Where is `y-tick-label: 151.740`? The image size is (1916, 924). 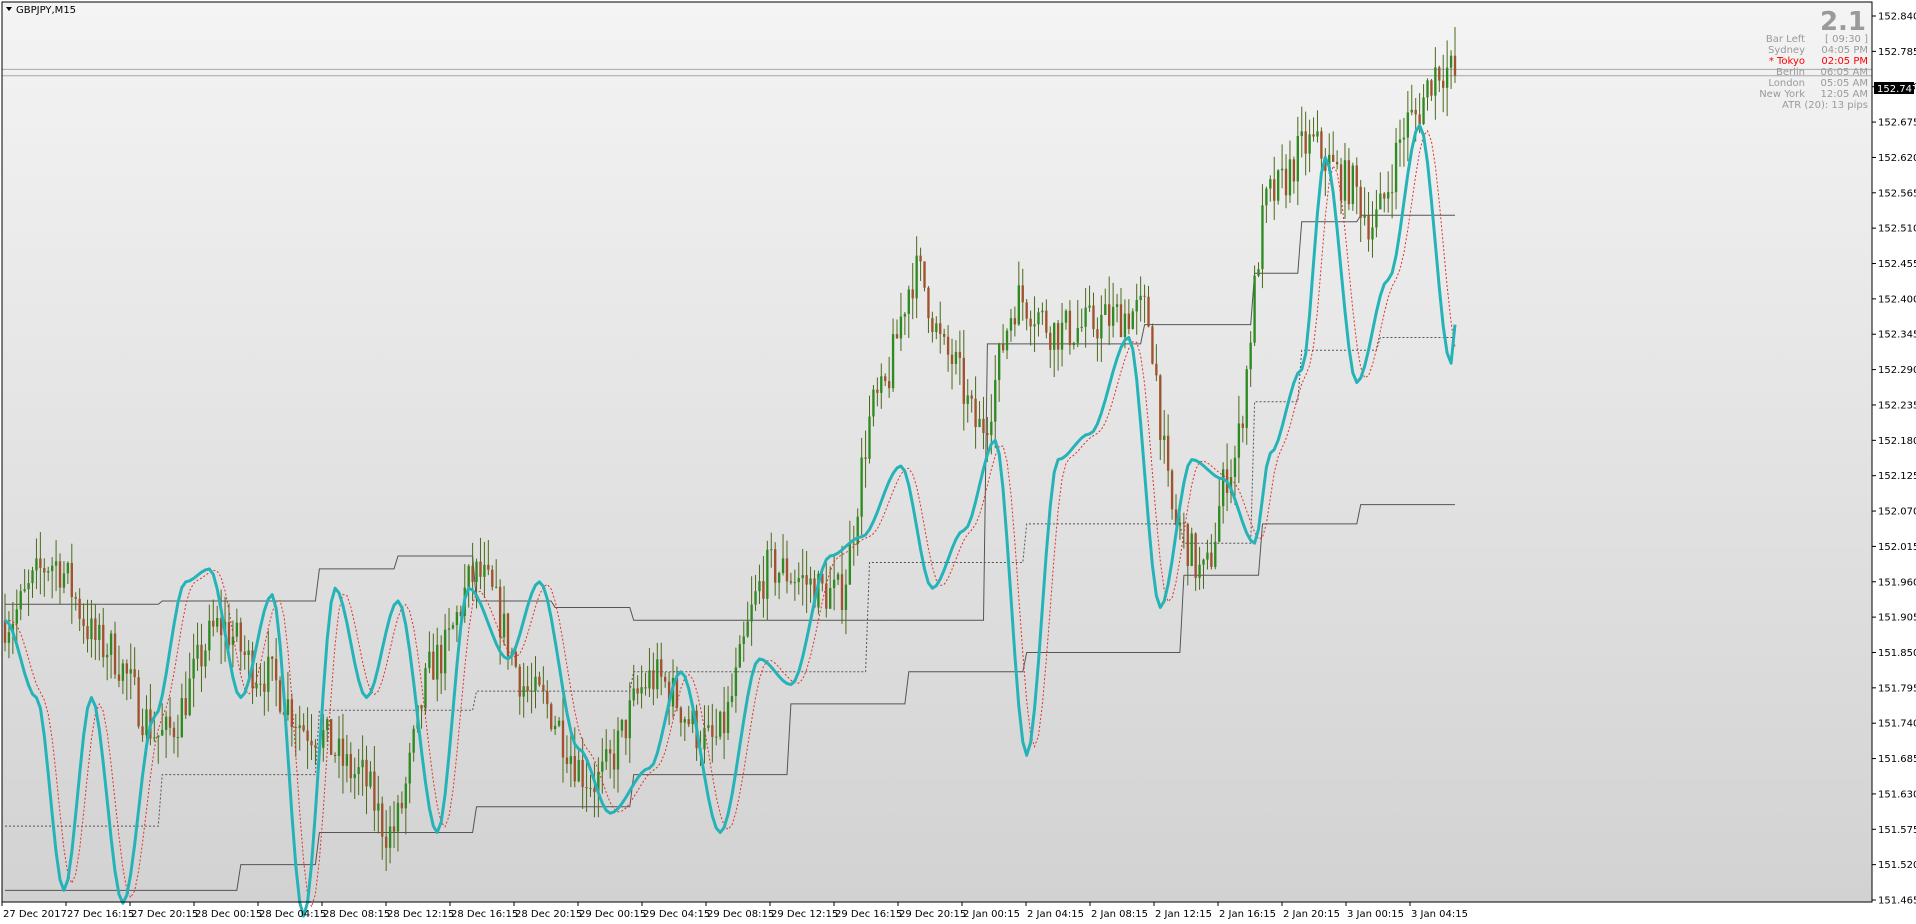 y-tick-label: 151.740 is located at coordinates (1897, 724).